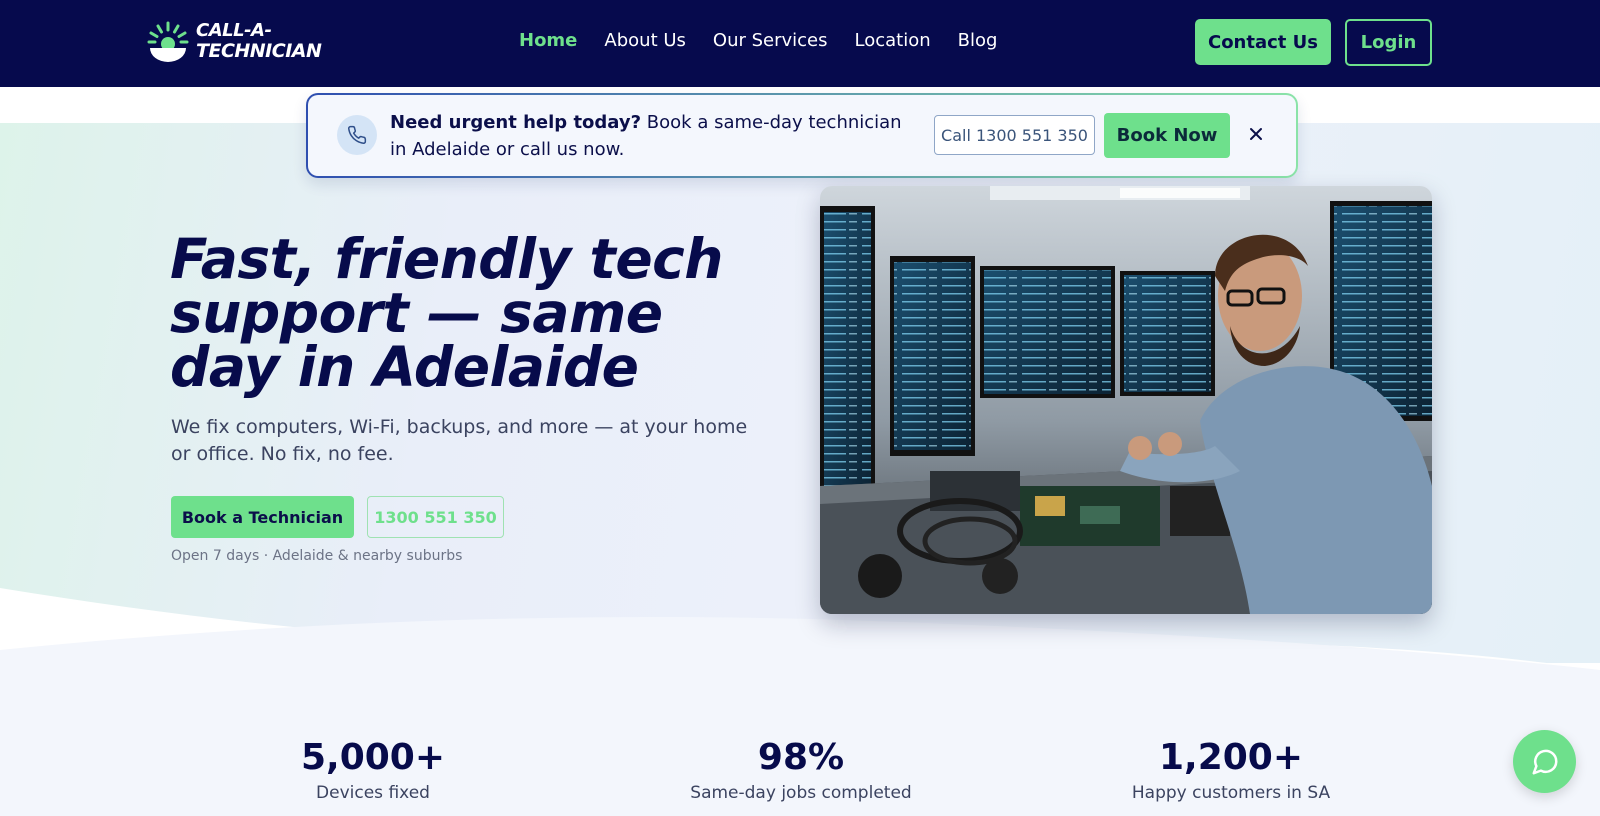 Image resolution: width=1600 pixels, height=816 pixels. What do you see at coordinates (435, 517) in the screenshot?
I see `call-phone-button: 1300 551 350` at bounding box center [435, 517].